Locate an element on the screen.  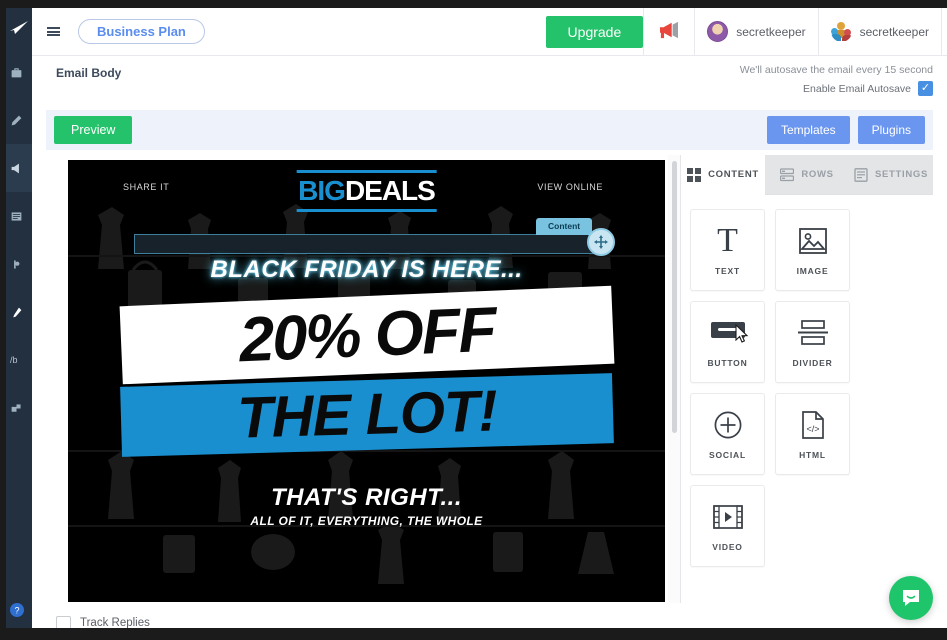
tab-label: SETTINGS is located at coordinates (901, 174).